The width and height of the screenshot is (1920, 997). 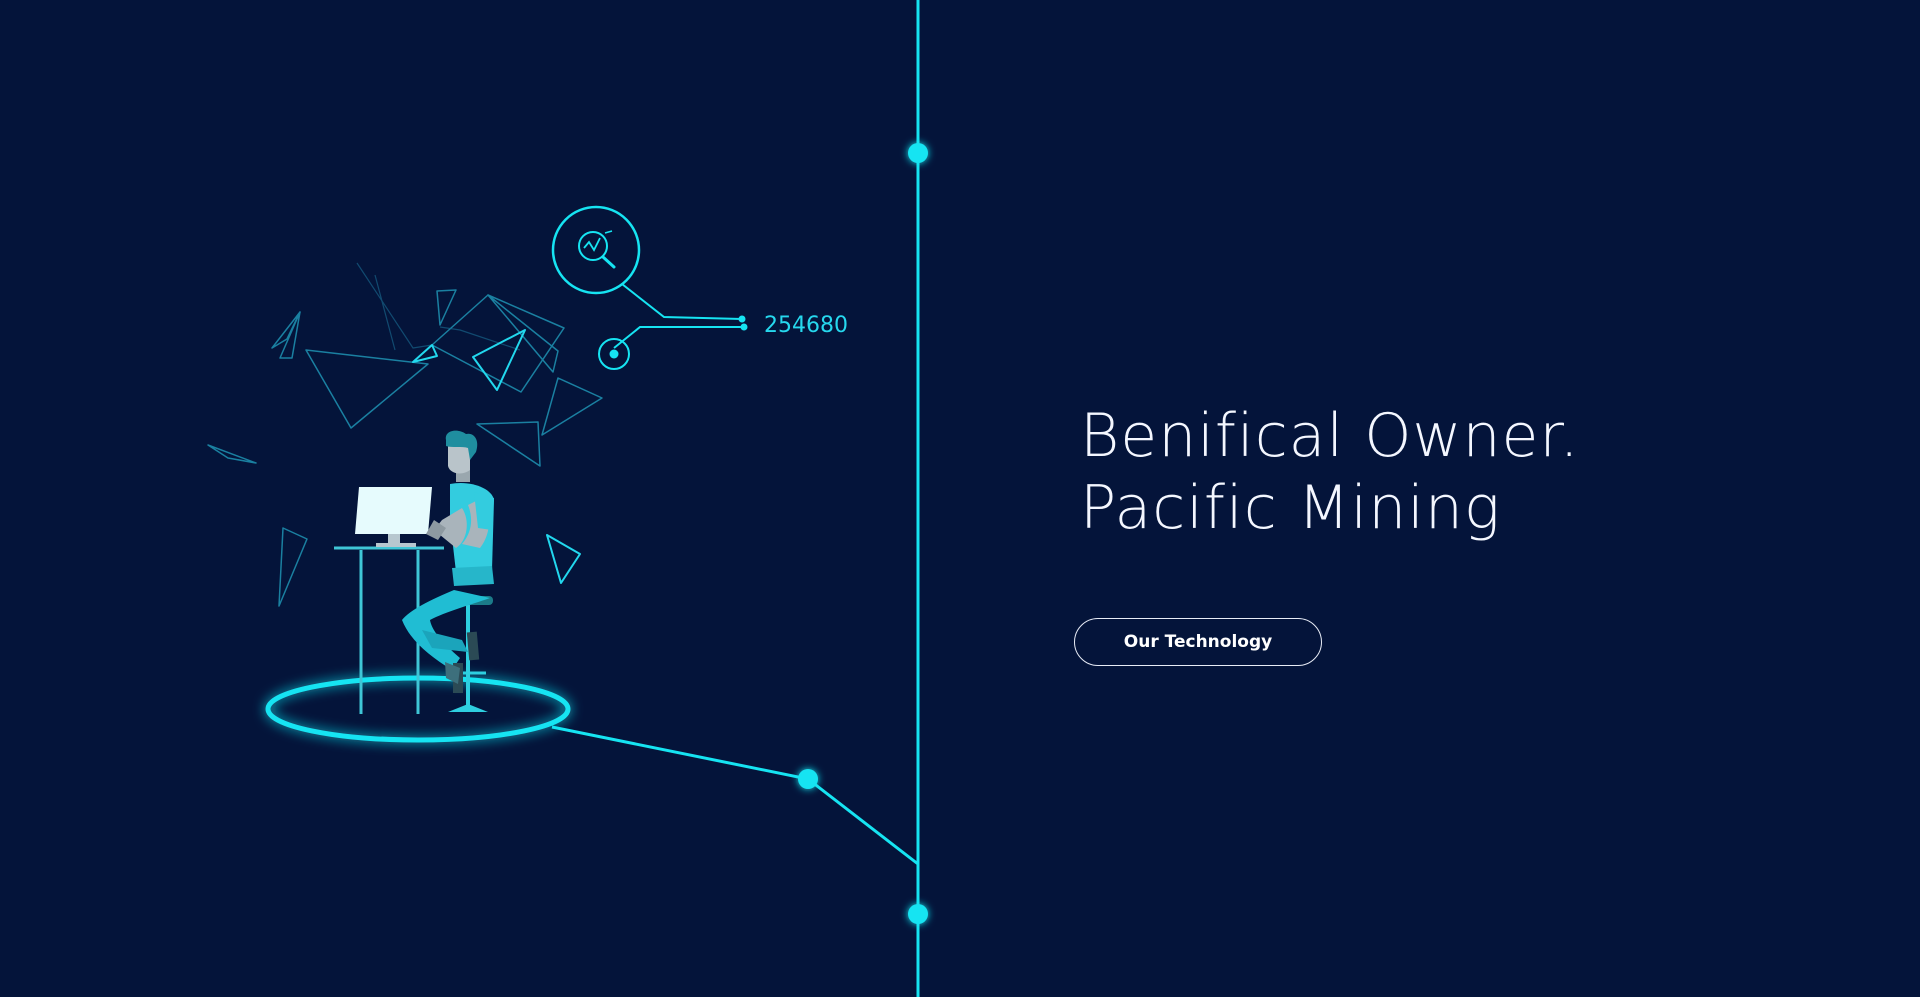 What do you see at coordinates (806, 325) in the screenshot?
I see `readout-value: 254680` at bounding box center [806, 325].